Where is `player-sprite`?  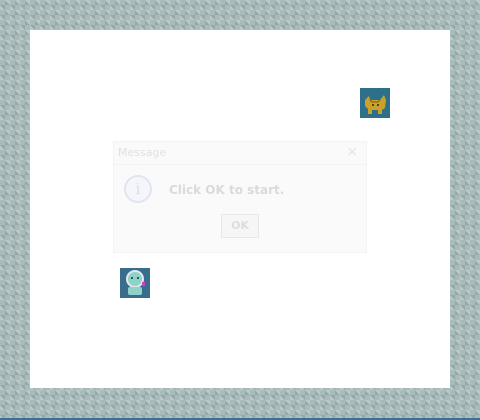 player-sprite is located at coordinates (135, 283).